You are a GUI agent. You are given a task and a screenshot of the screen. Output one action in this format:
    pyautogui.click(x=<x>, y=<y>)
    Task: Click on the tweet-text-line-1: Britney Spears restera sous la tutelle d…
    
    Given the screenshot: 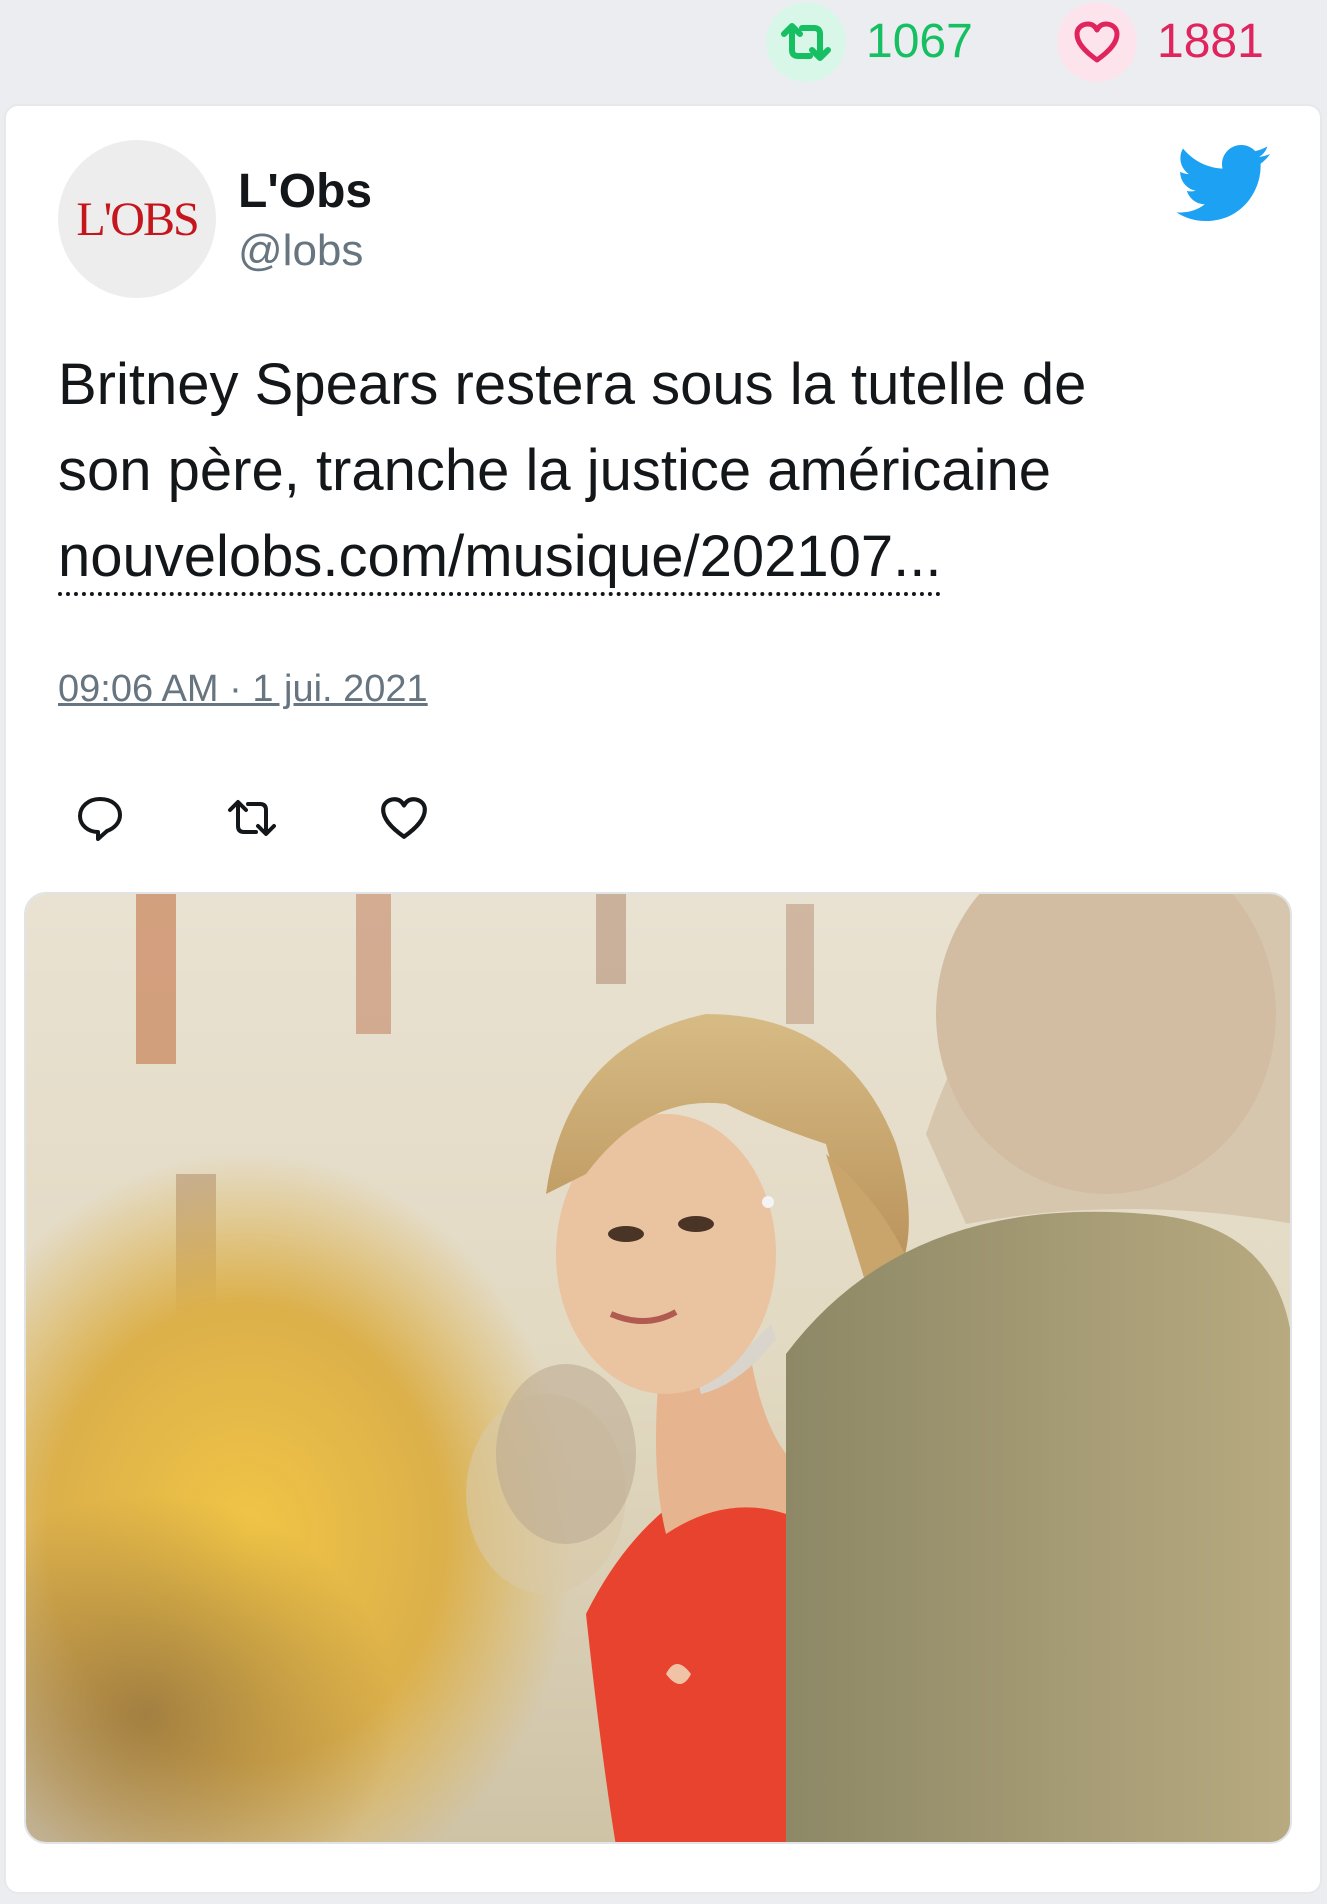 What is the action you would take?
    pyautogui.click(x=572, y=384)
    